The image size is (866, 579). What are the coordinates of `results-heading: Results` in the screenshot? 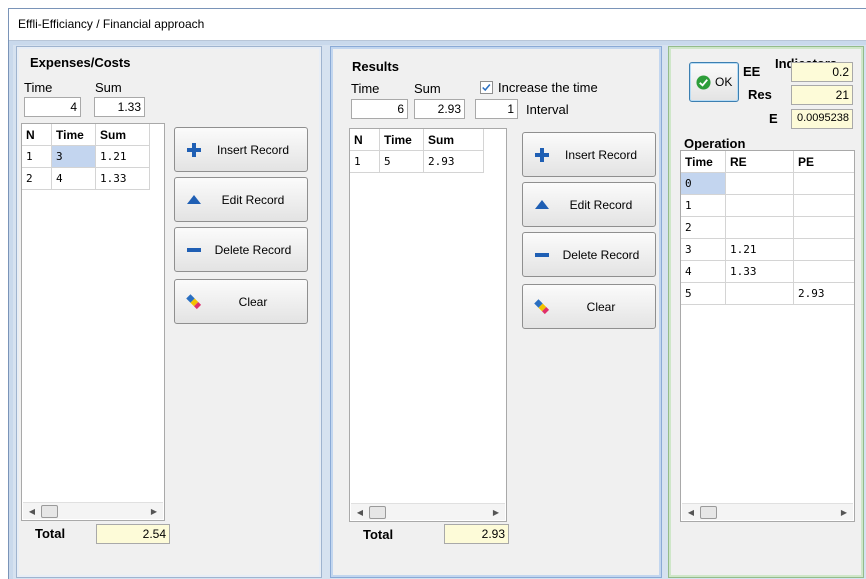 It's located at (375, 66).